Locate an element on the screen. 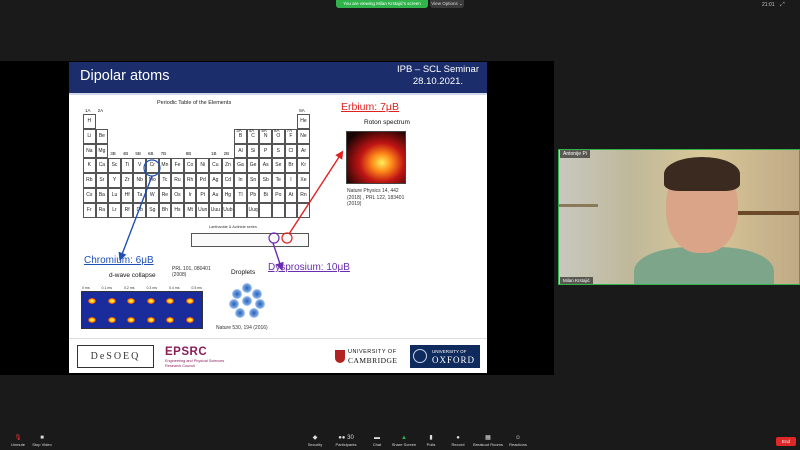 The image size is (800, 450). cambridge-line2: CAMBRIDGE is located at coordinates (373, 360).